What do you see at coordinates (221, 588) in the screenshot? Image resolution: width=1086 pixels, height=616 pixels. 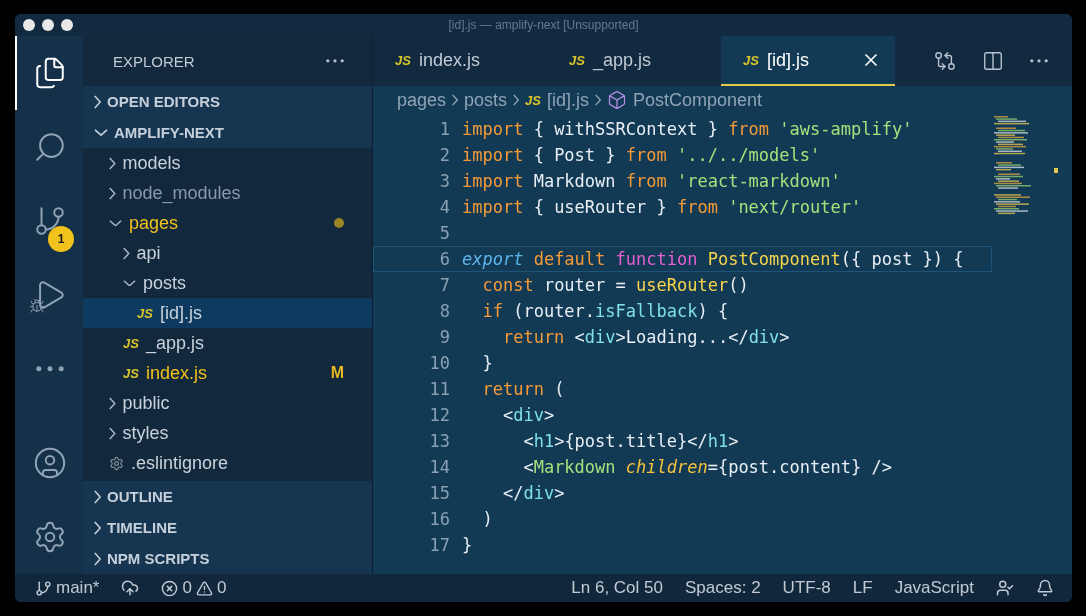 I see `warning-count: 0` at bounding box center [221, 588].